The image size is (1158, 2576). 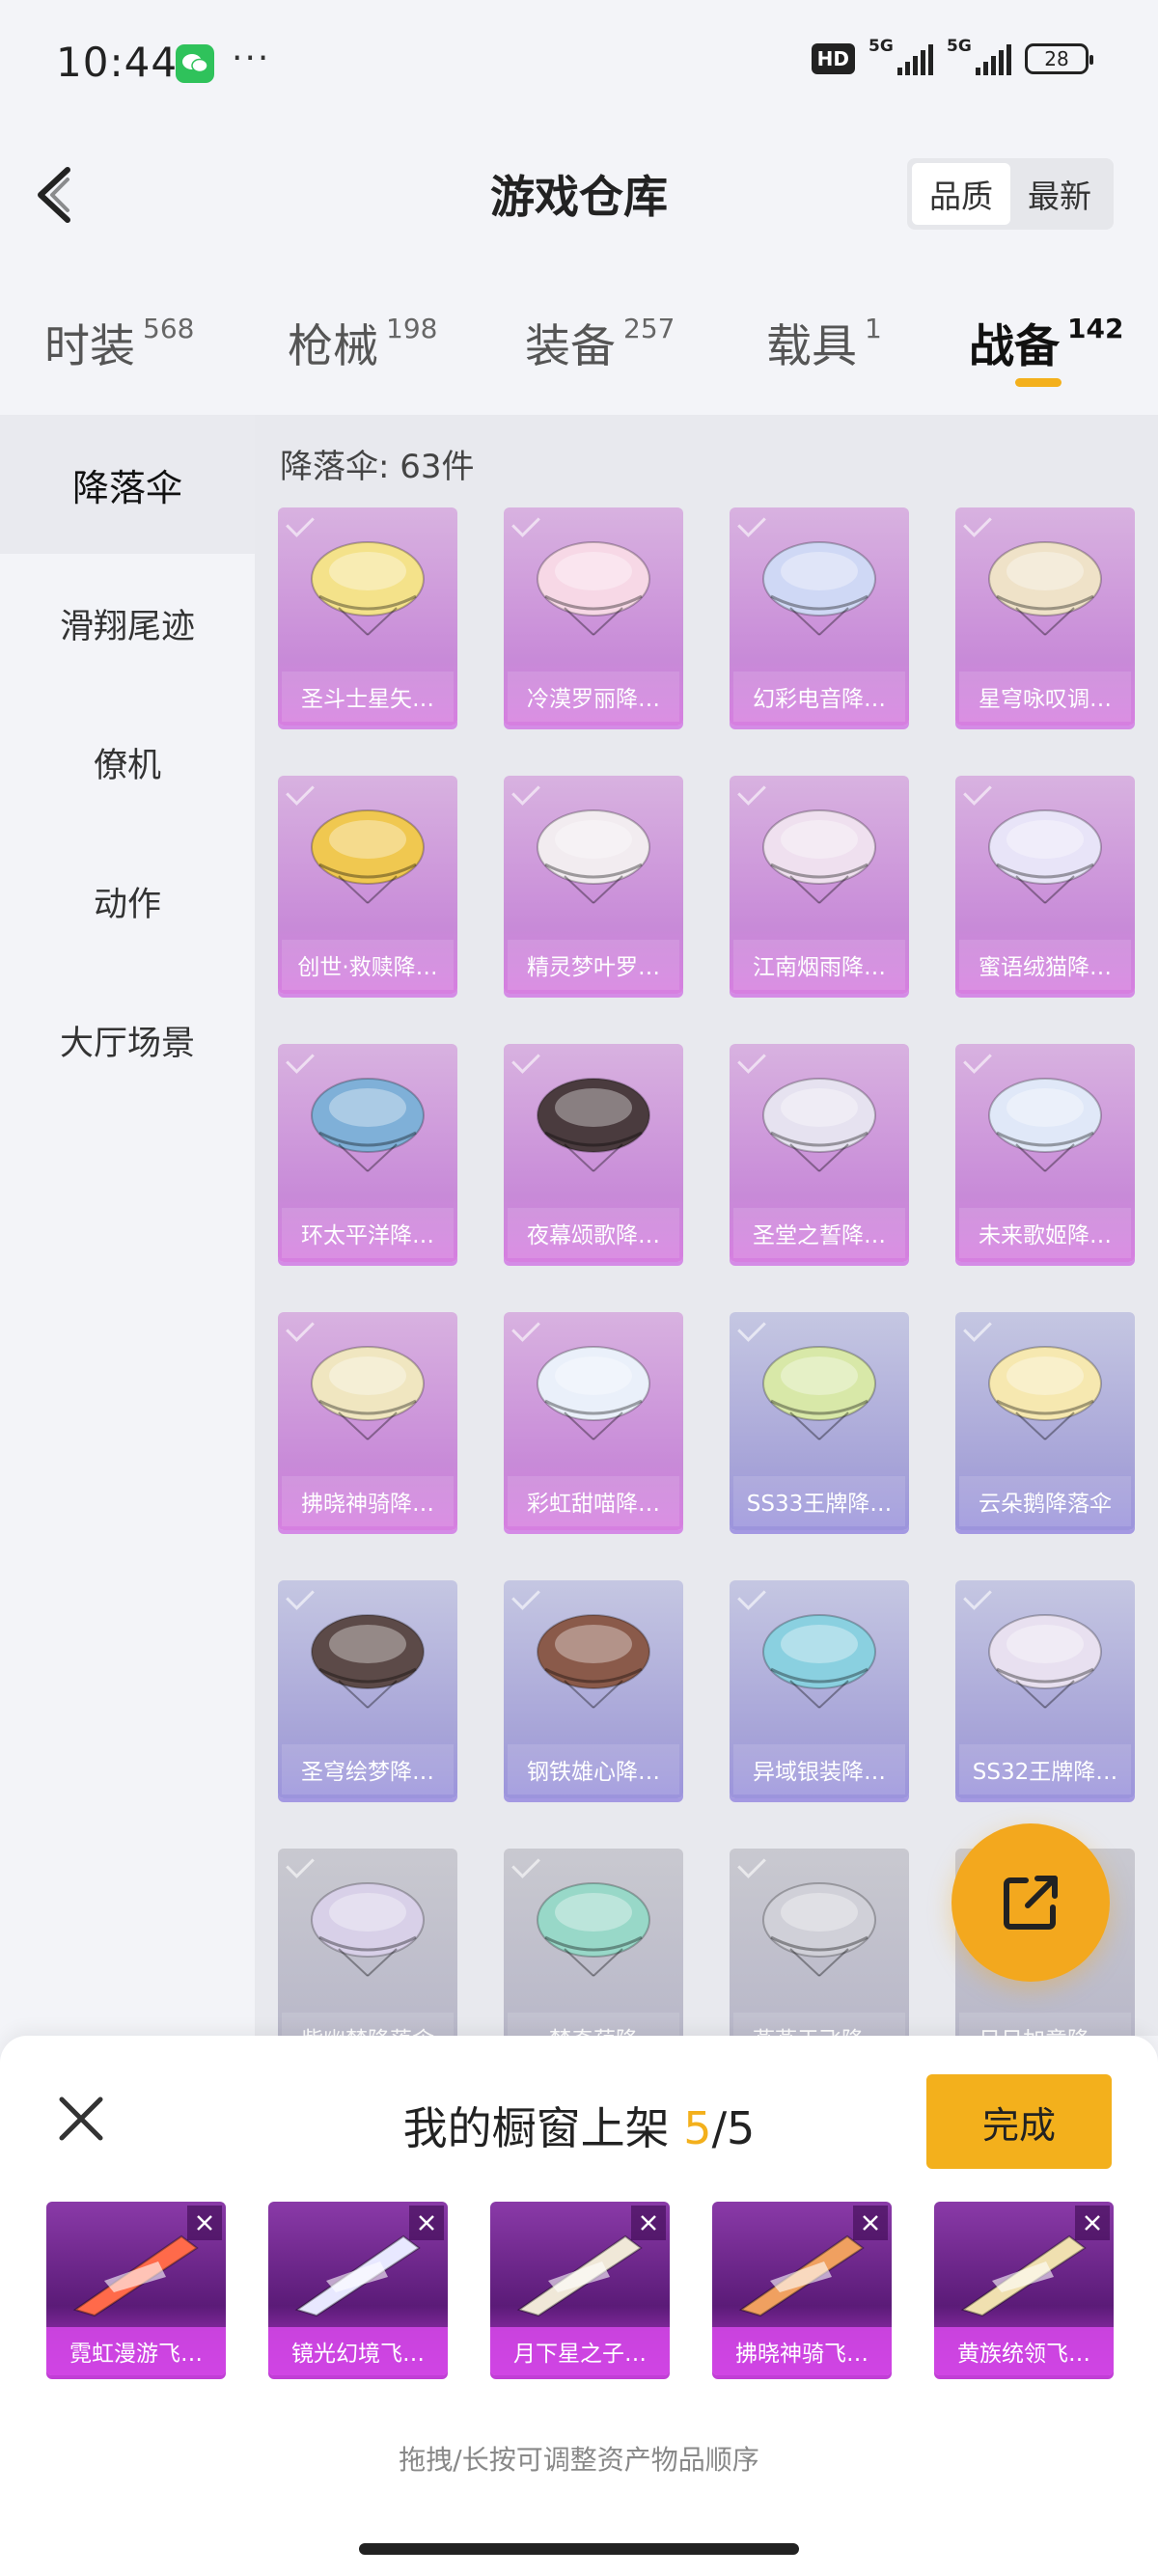 What do you see at coordinates (733, 2128) in the screenshot?
I see `showcase-count-total: /5` at bounding box center [733, 2128].